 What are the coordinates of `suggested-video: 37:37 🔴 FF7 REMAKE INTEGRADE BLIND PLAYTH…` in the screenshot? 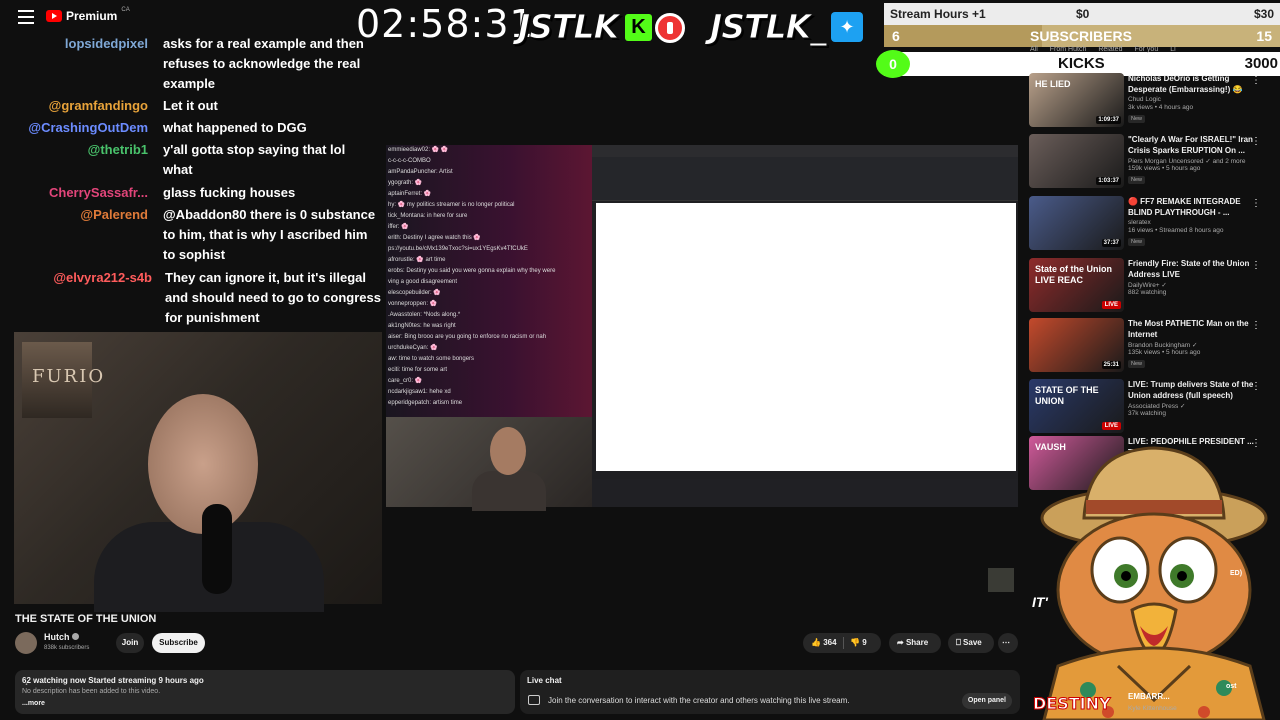 It's located at (1150, 224).